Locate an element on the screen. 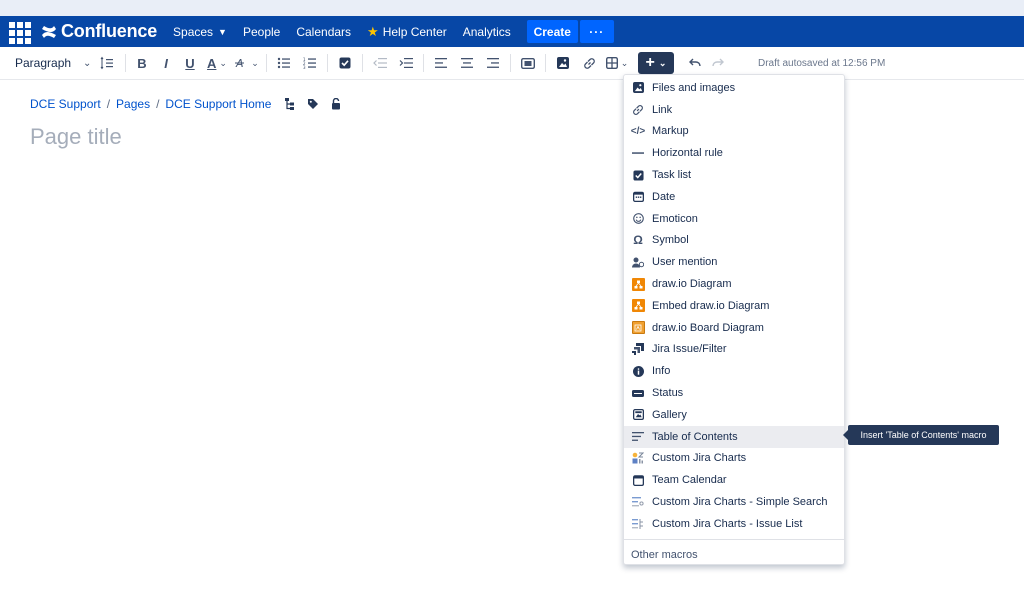  align-center-icon is located at coordinates (467, 63).